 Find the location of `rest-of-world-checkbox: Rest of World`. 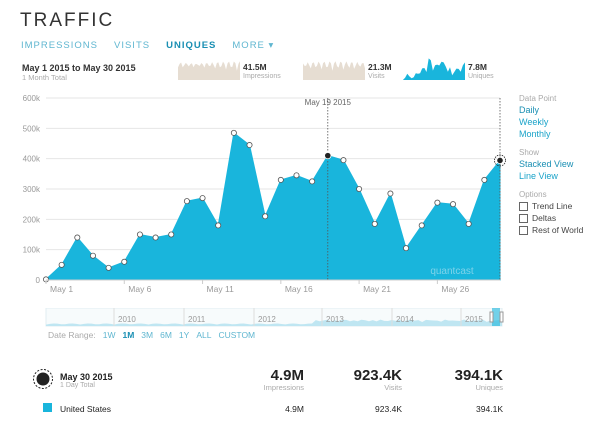

rest-of-world-checkbox: Rest of World is located at coordinates (551, 230).